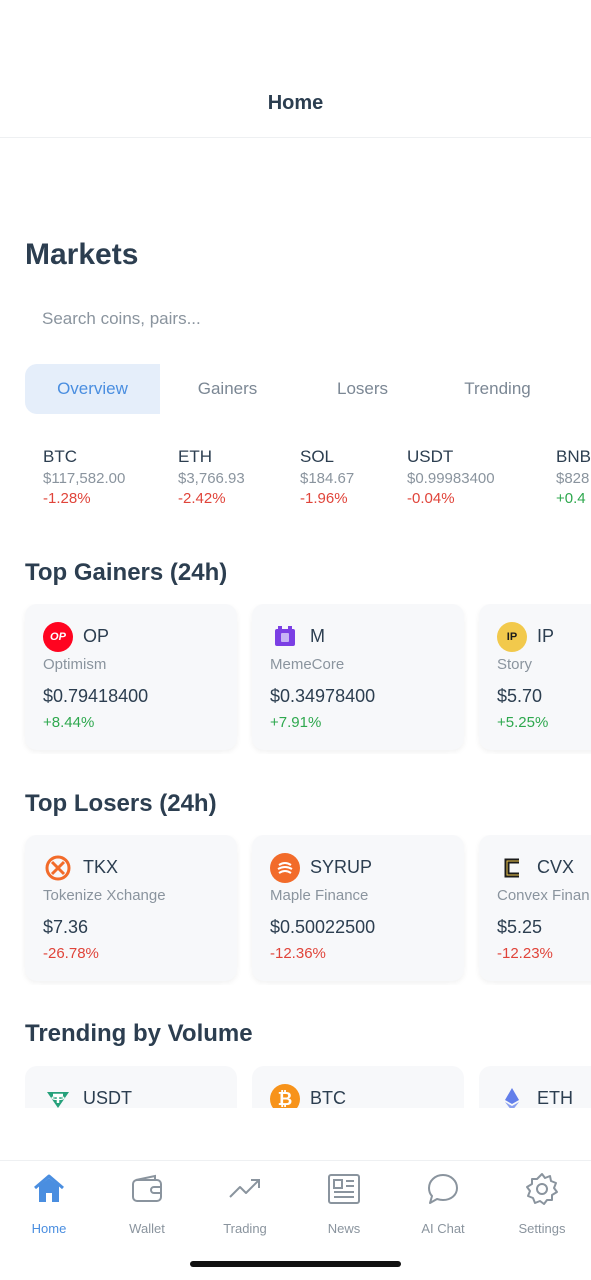 The width and height of the screenshot is (591, 1280). Describe the element at coordinates (535, 908) in the screenshot. I see `coin-card: CVX Convex Finan $5.25 -12.23%` at that location.